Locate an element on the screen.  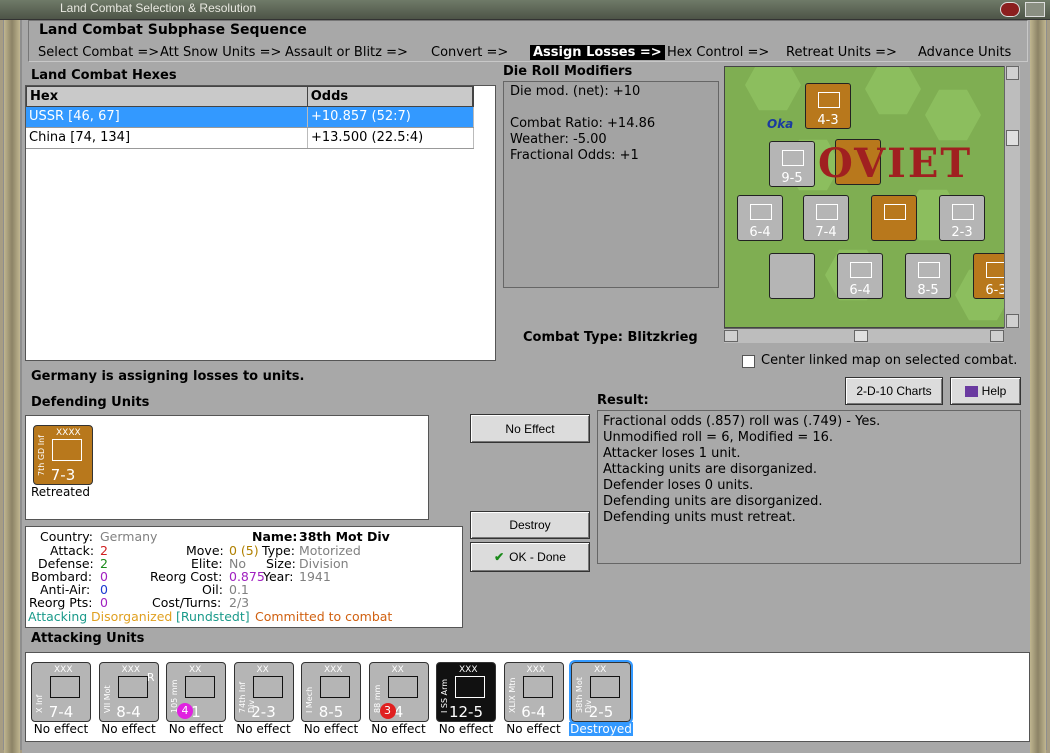
attacking-unit-counter: 105 mm XX 1 4 is located at coordinates (196, 692).